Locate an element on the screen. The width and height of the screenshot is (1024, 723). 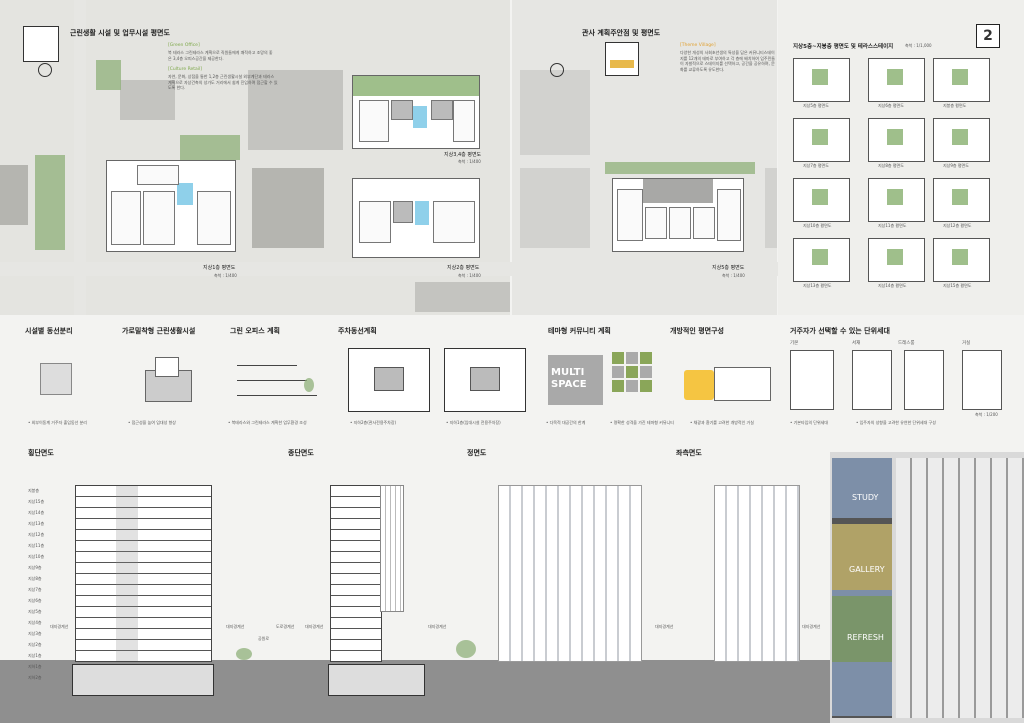
plan-outline is located at coordinates (742, 384).